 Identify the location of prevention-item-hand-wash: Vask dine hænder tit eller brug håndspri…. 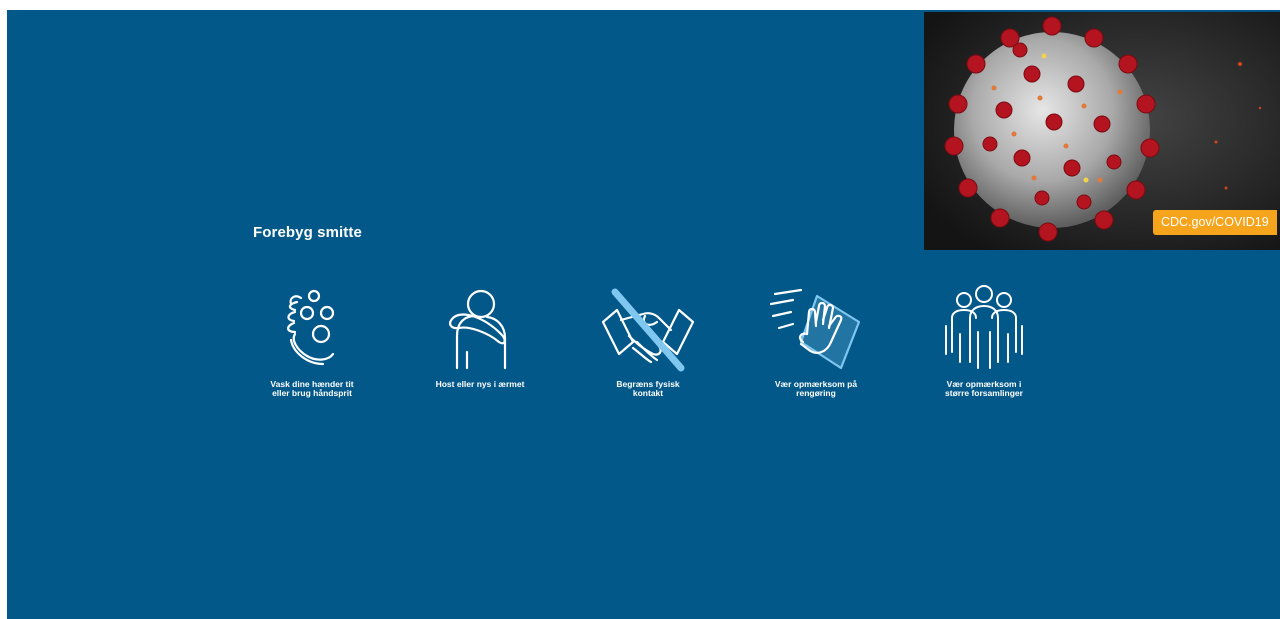
(312, 340).